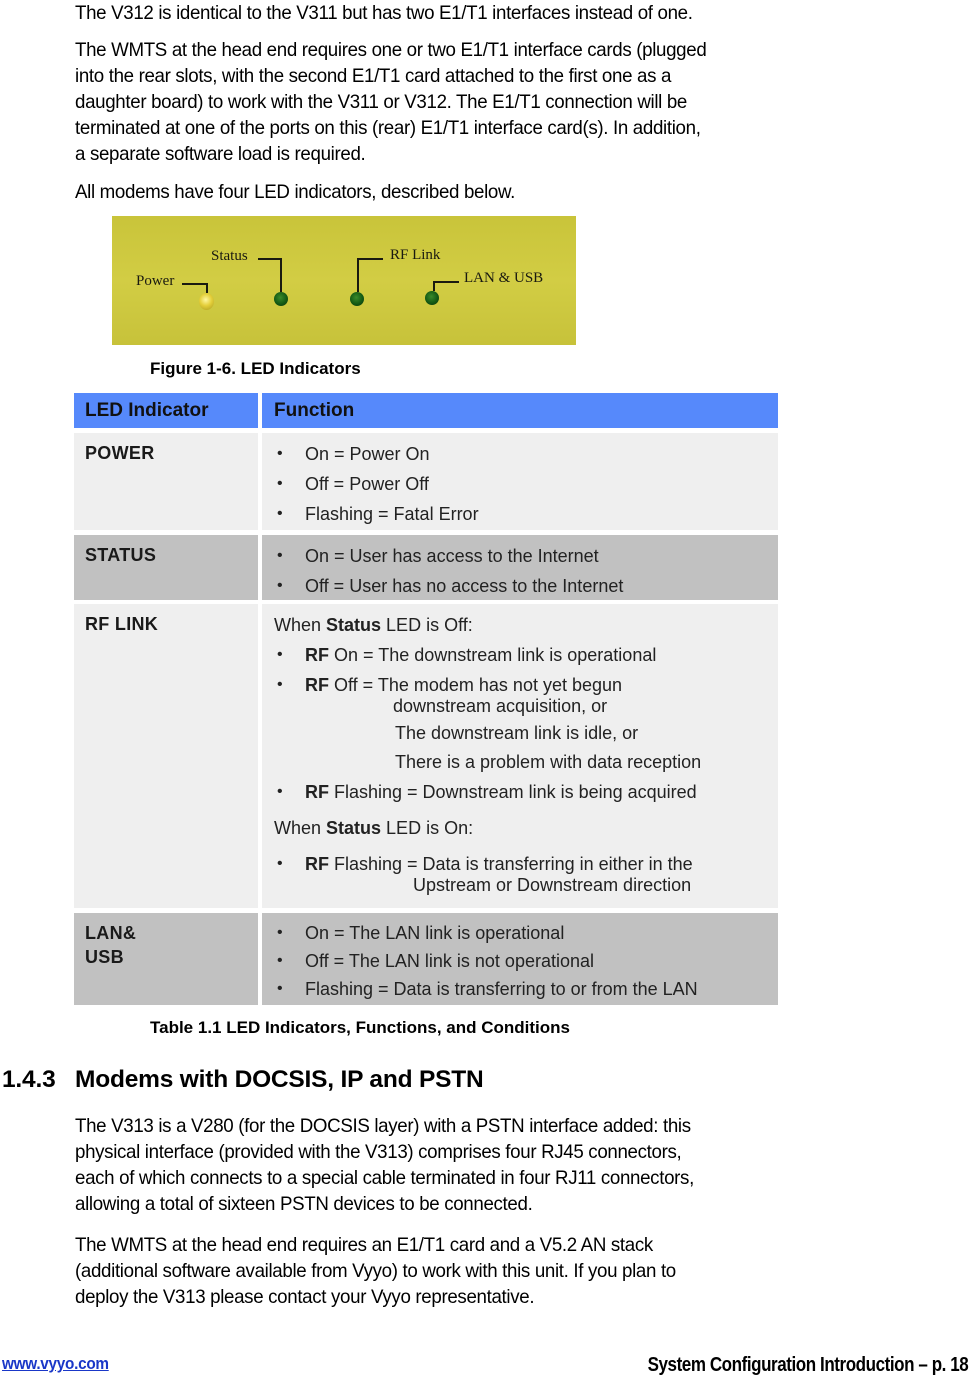 This screenshot has height=1382, width=972. Describe the element at coordinates (526, 625) in the screenshot. I see `status-off-note: When Status LED is Off:` at that location.